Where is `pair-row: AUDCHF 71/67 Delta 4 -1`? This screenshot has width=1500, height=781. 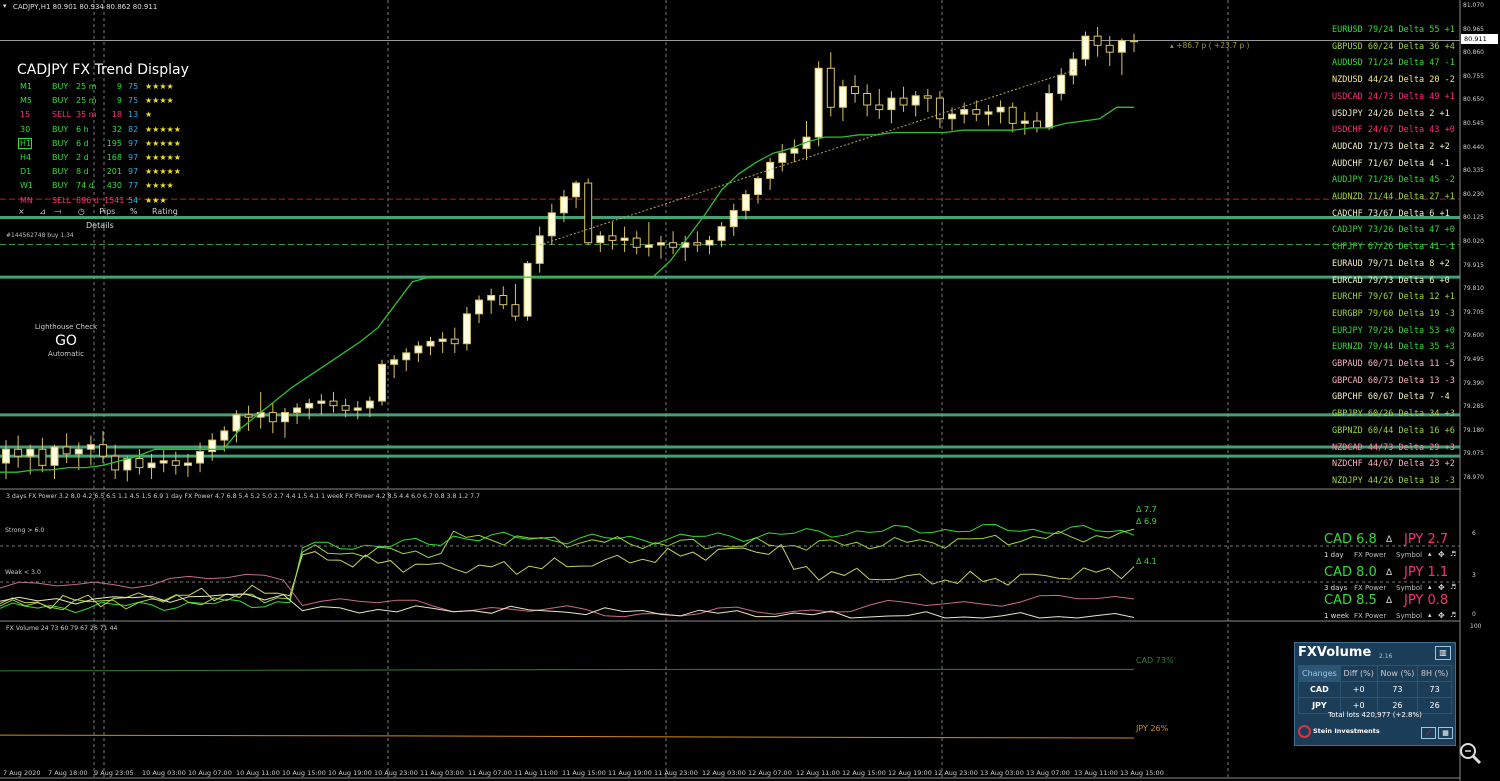
pair-row: AUDCHF 71/67 Delta 4 -1 is located at coordinates (1391, 166).